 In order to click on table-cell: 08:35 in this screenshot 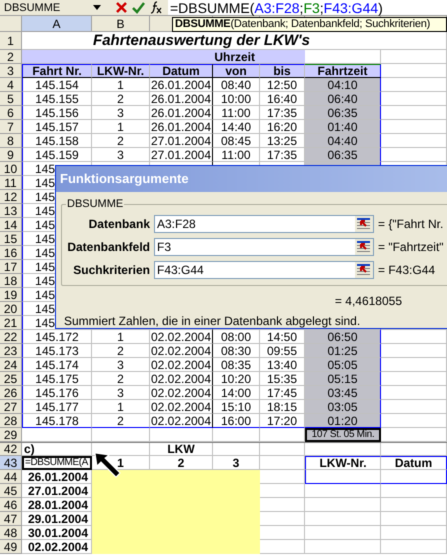, I will do `click(236, 365)`.